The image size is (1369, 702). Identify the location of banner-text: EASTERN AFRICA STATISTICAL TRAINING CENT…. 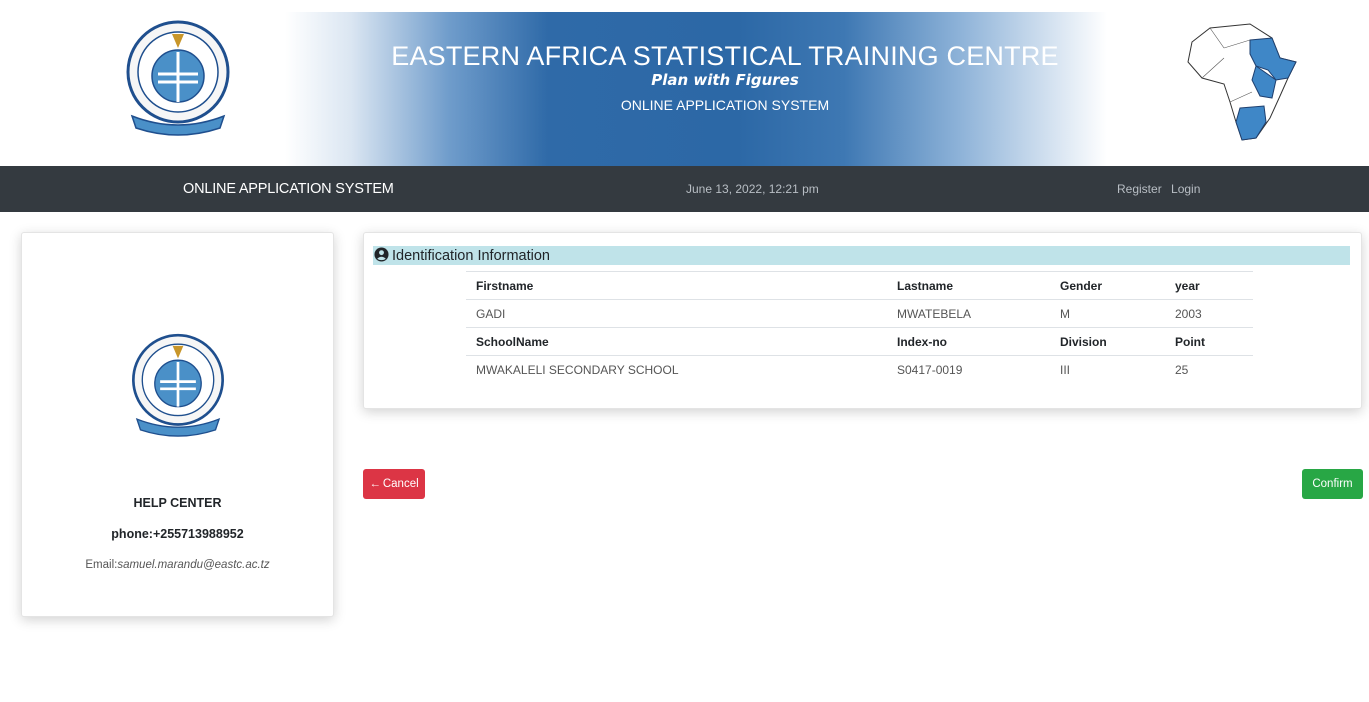
(725, 77).